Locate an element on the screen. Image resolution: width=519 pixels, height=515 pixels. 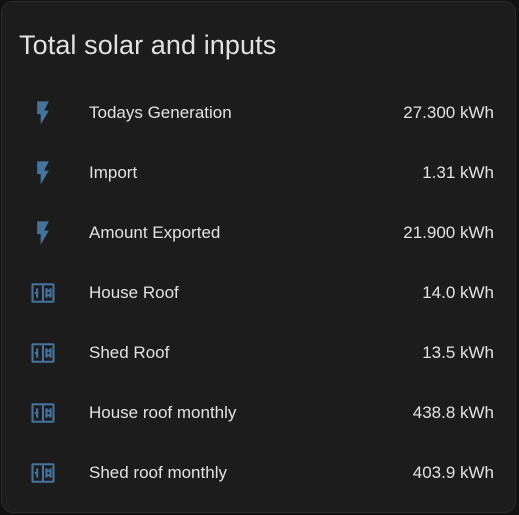
entity-name: Shed roof monthly is located at coordinates (158, 472).